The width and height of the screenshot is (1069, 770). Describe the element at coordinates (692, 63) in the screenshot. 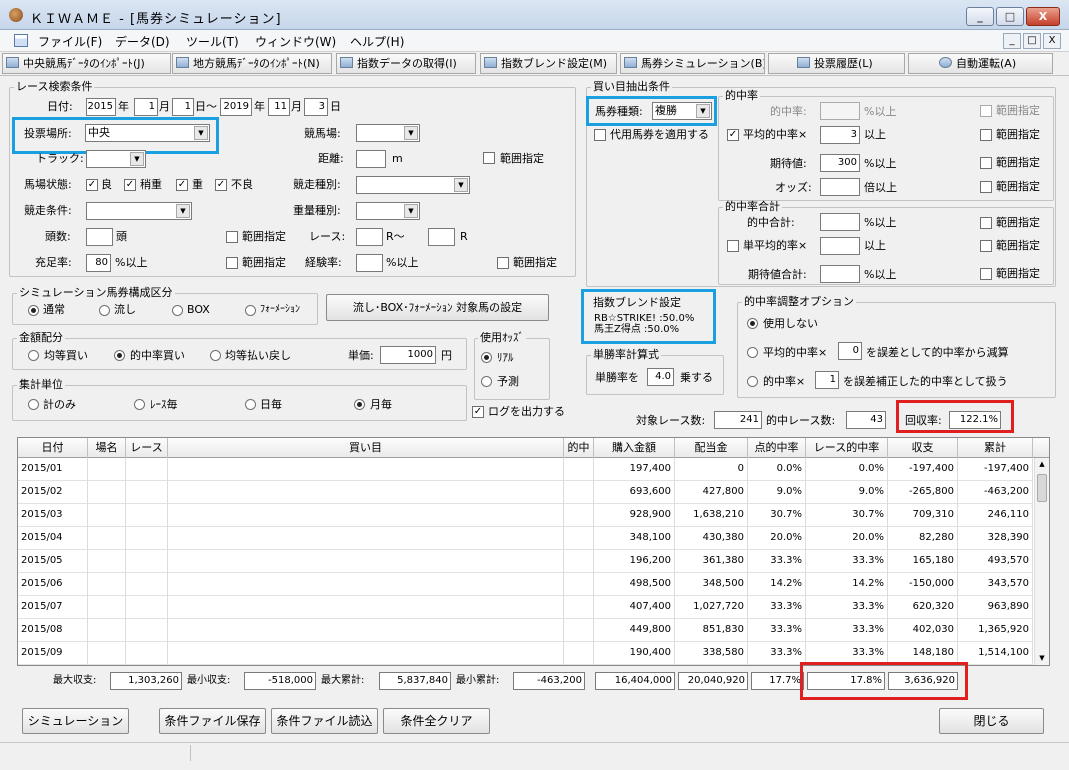

I see `simulation-tab-button: 馬券シミュレーション(B)` at that location.